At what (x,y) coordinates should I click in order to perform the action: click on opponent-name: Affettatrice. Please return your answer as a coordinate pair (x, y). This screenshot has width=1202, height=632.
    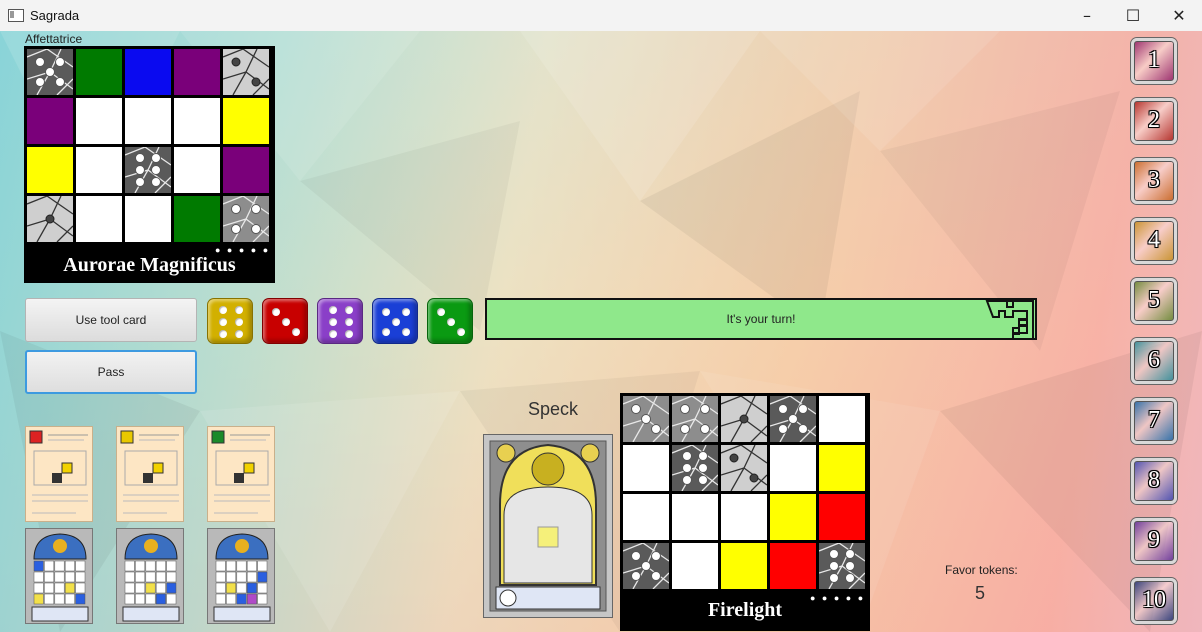
    Looking at the image, I should click on (54, 39).